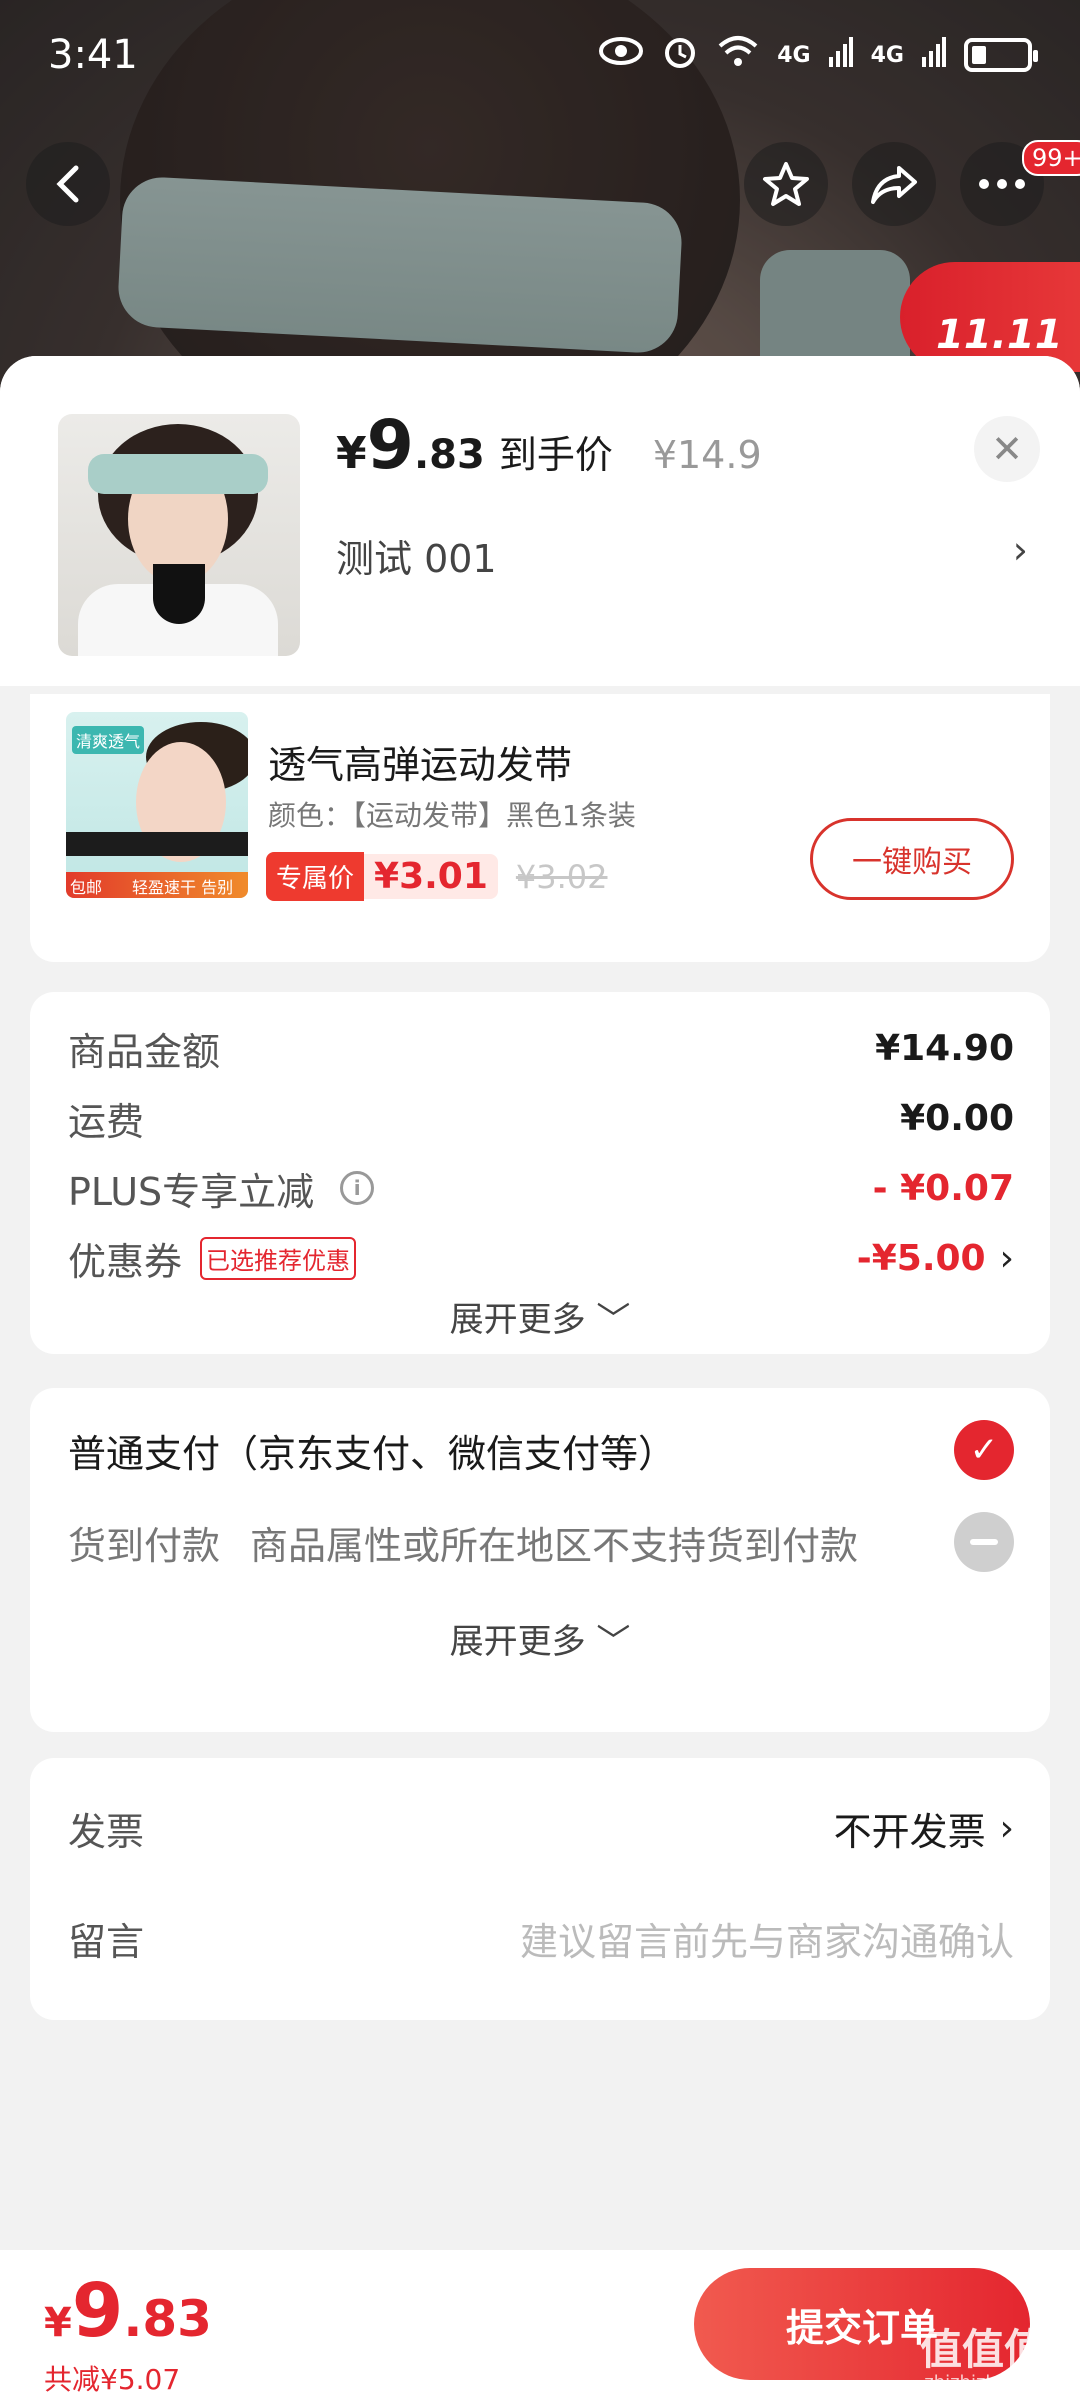 The width and height of the screenshot is (1080, 2400). I want to click on wifi-icon, so click(738, 55).